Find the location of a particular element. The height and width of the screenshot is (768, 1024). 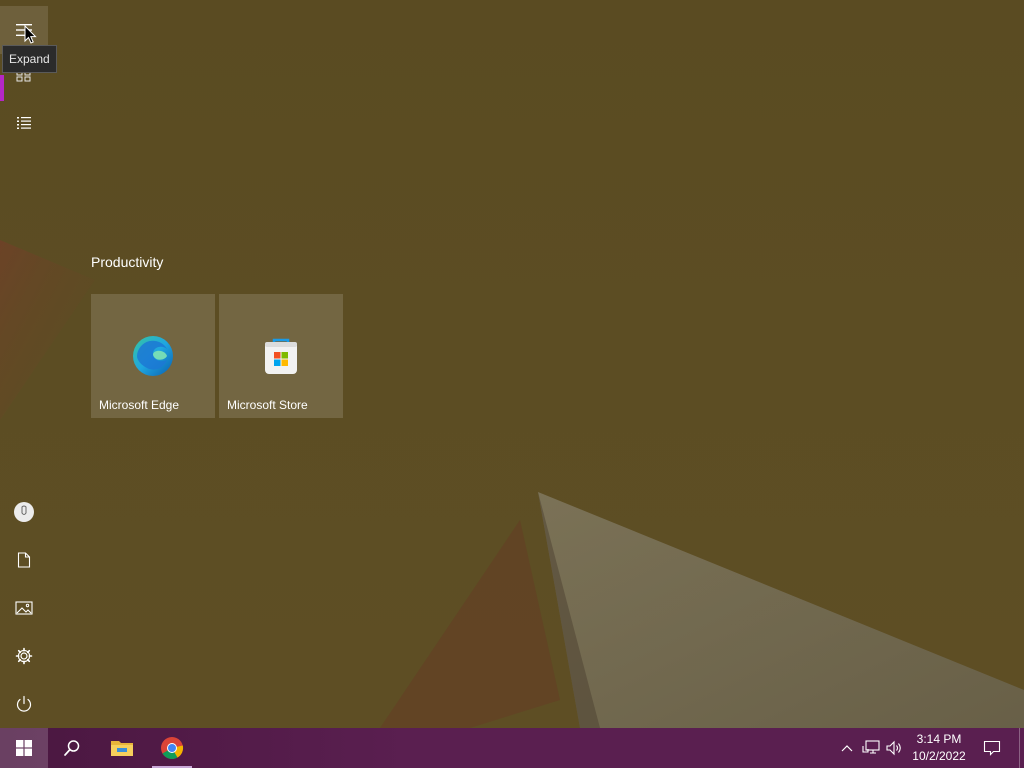

pictures-icon is located at coordinates (24, 608).